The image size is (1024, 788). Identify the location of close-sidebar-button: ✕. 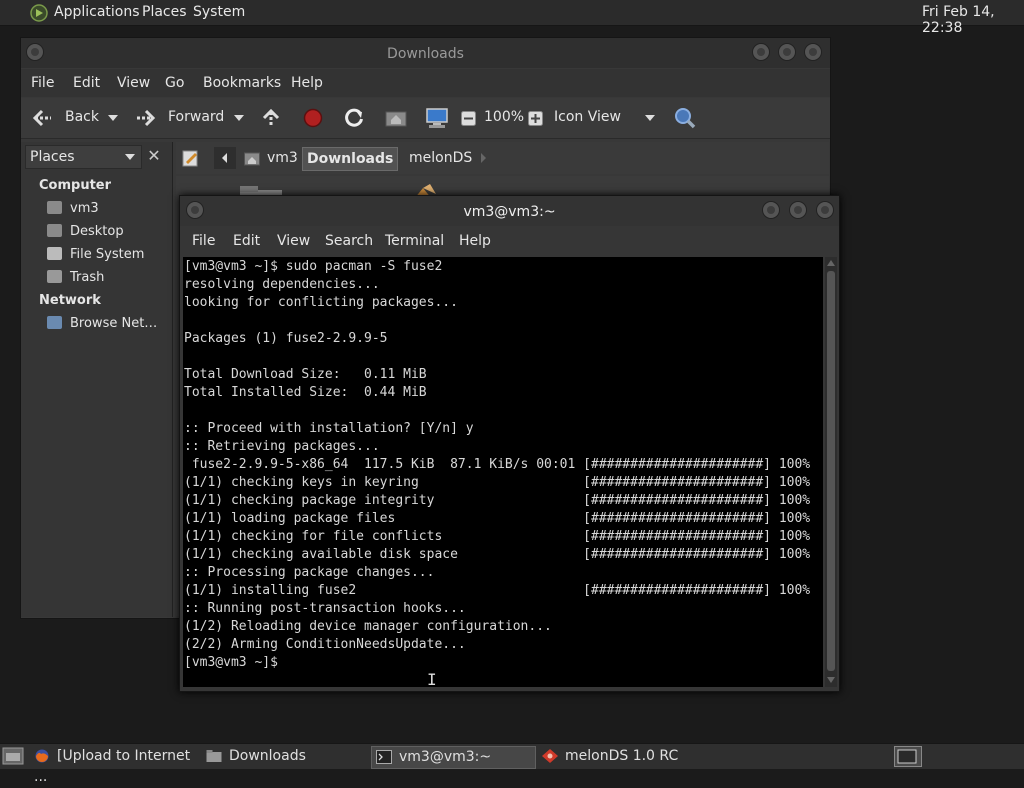
(154, 156).